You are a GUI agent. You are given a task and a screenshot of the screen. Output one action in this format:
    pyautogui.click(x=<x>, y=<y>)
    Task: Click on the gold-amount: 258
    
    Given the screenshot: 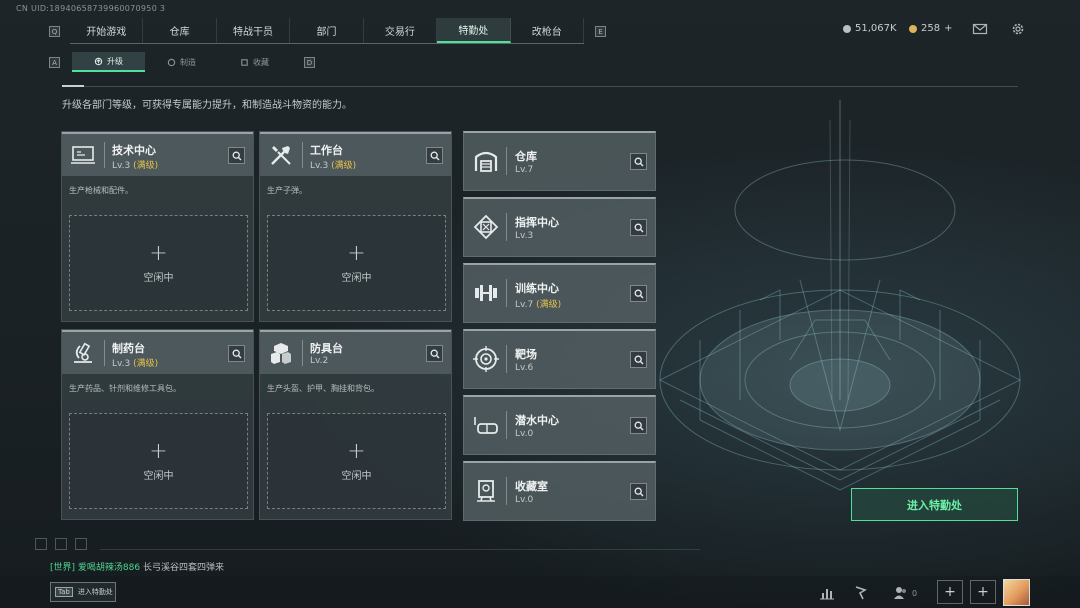 What is the action you would take?
    pyautogui.click(x=931, y=28)
    